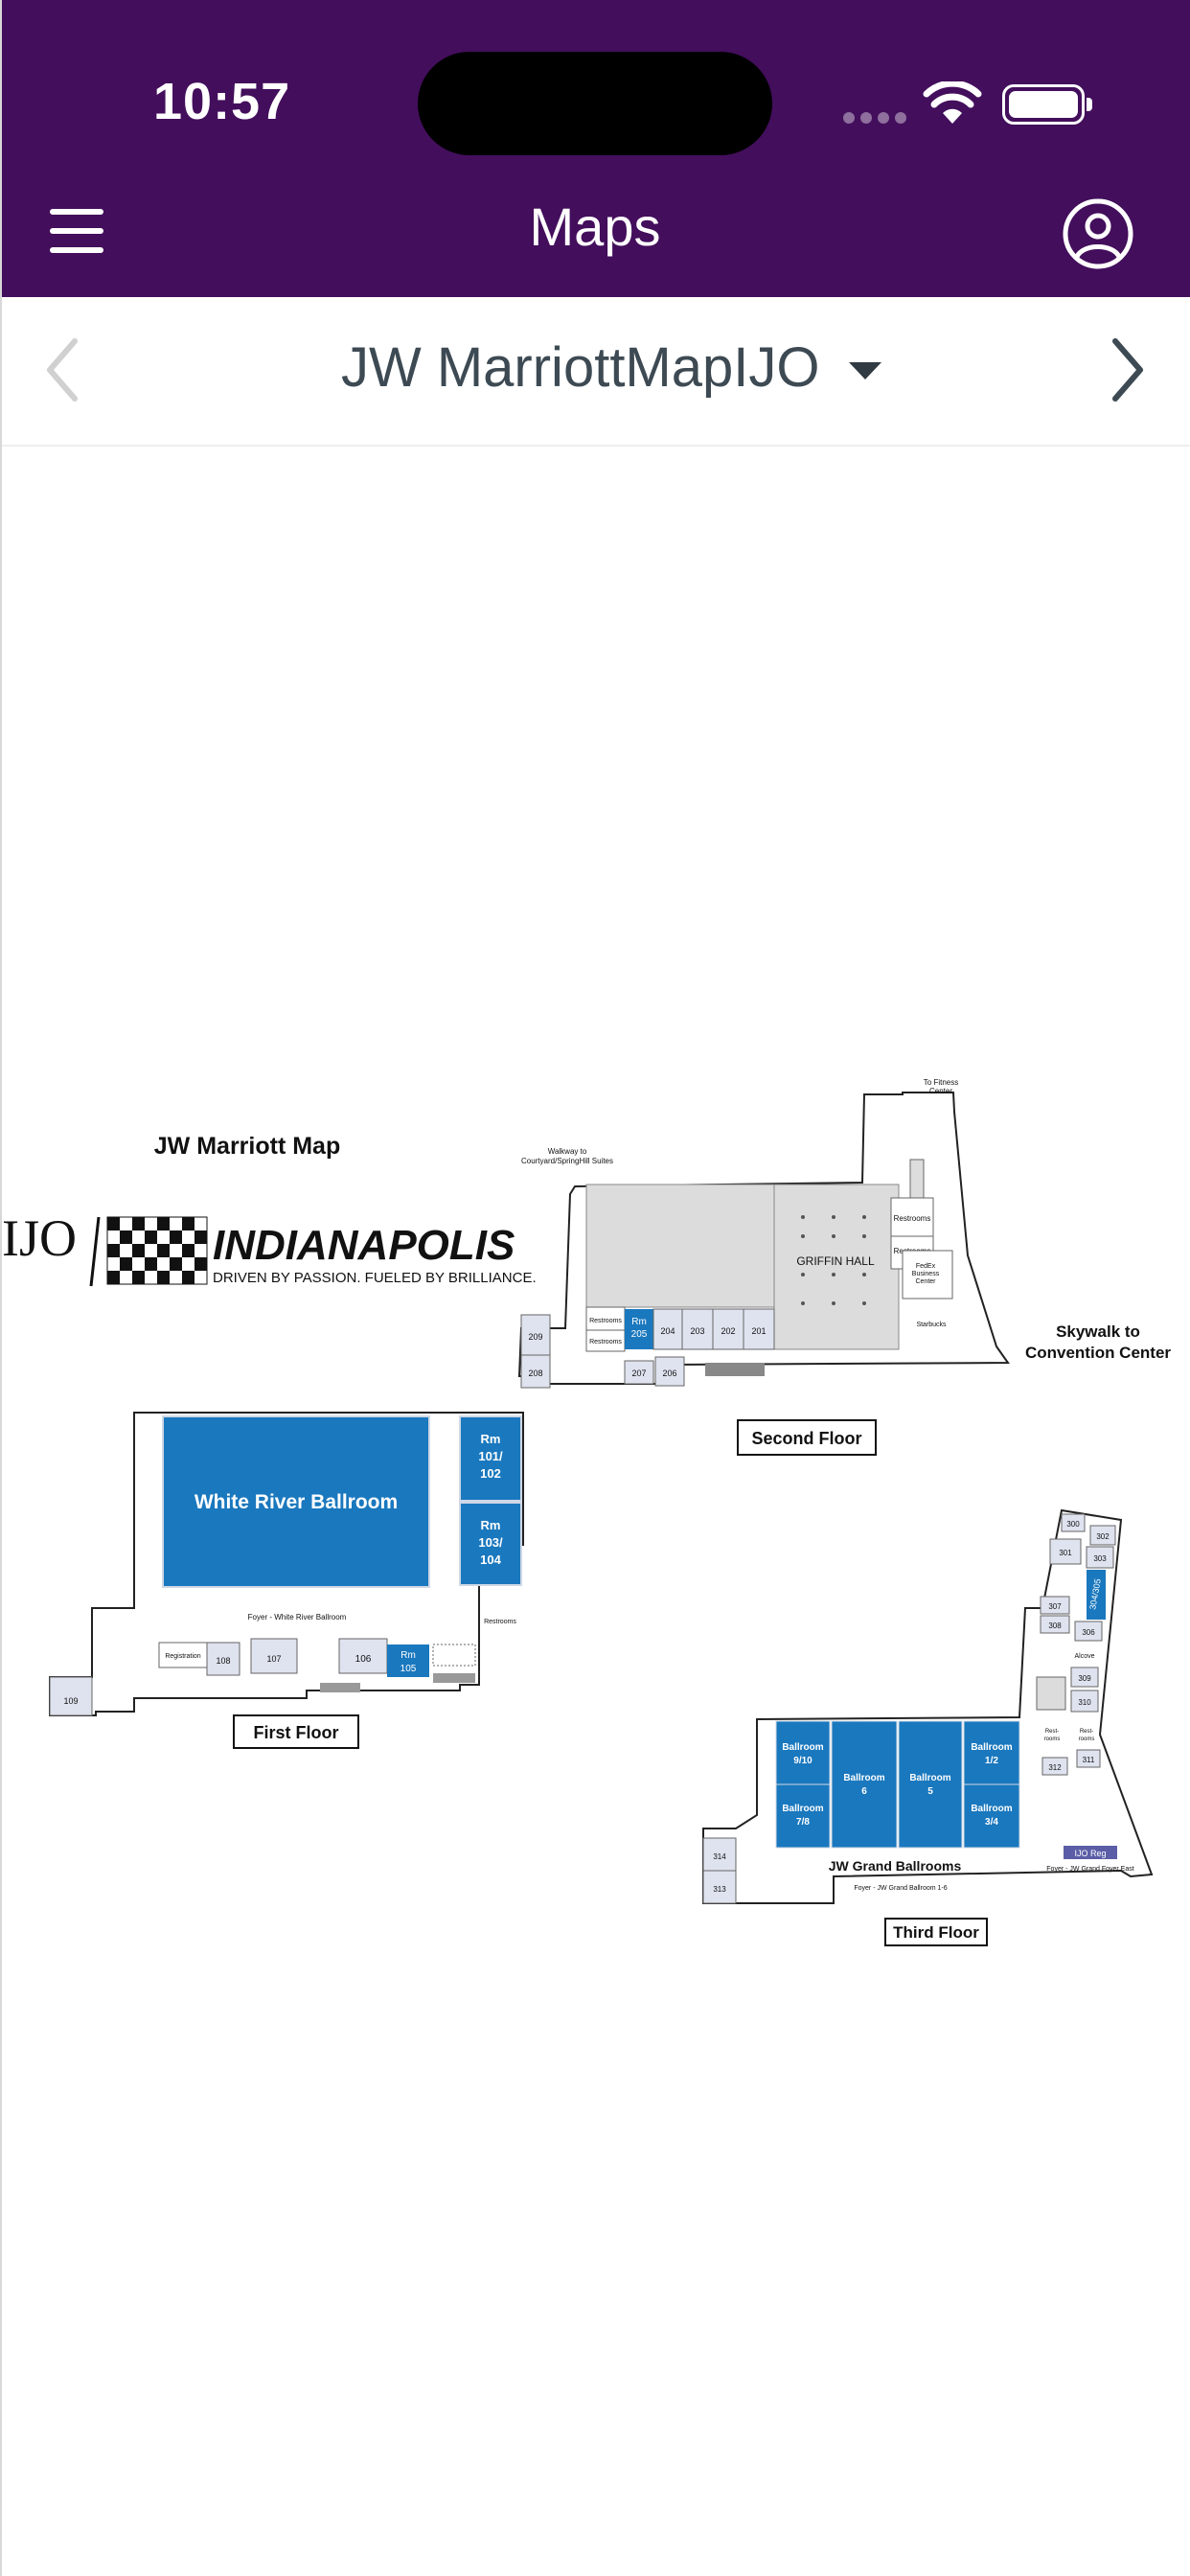 The height and width of the screenshot is (2576, 1190). I want to click on map-selector-bar: JW MarriottMapIJO, so click(595, 372).